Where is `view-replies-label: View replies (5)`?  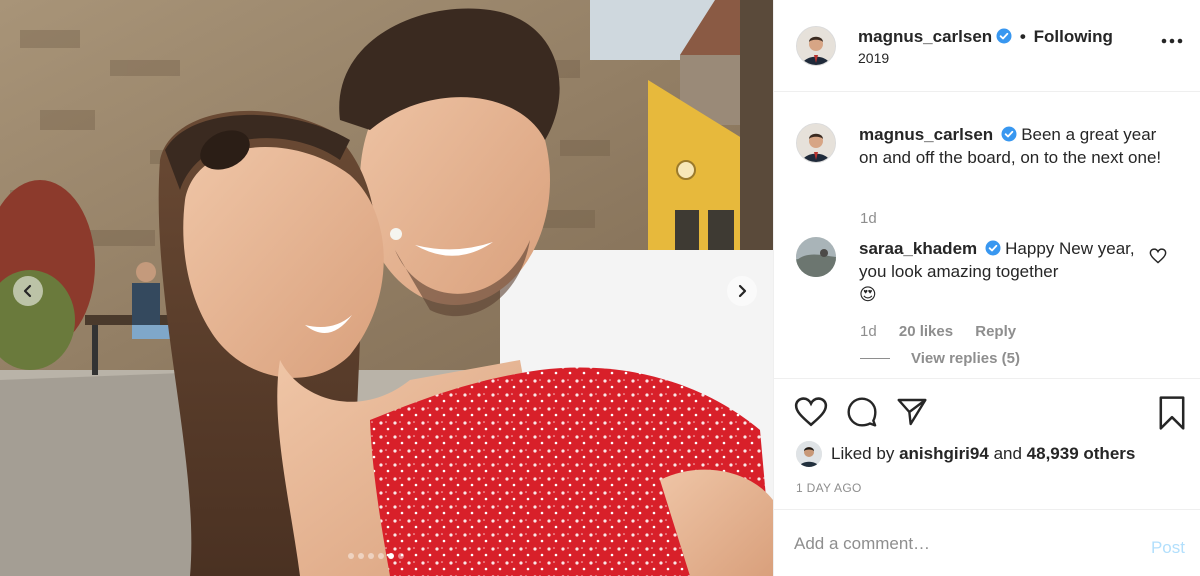
view-replies-label: View replies (5) is located at coordinates (965, 358).